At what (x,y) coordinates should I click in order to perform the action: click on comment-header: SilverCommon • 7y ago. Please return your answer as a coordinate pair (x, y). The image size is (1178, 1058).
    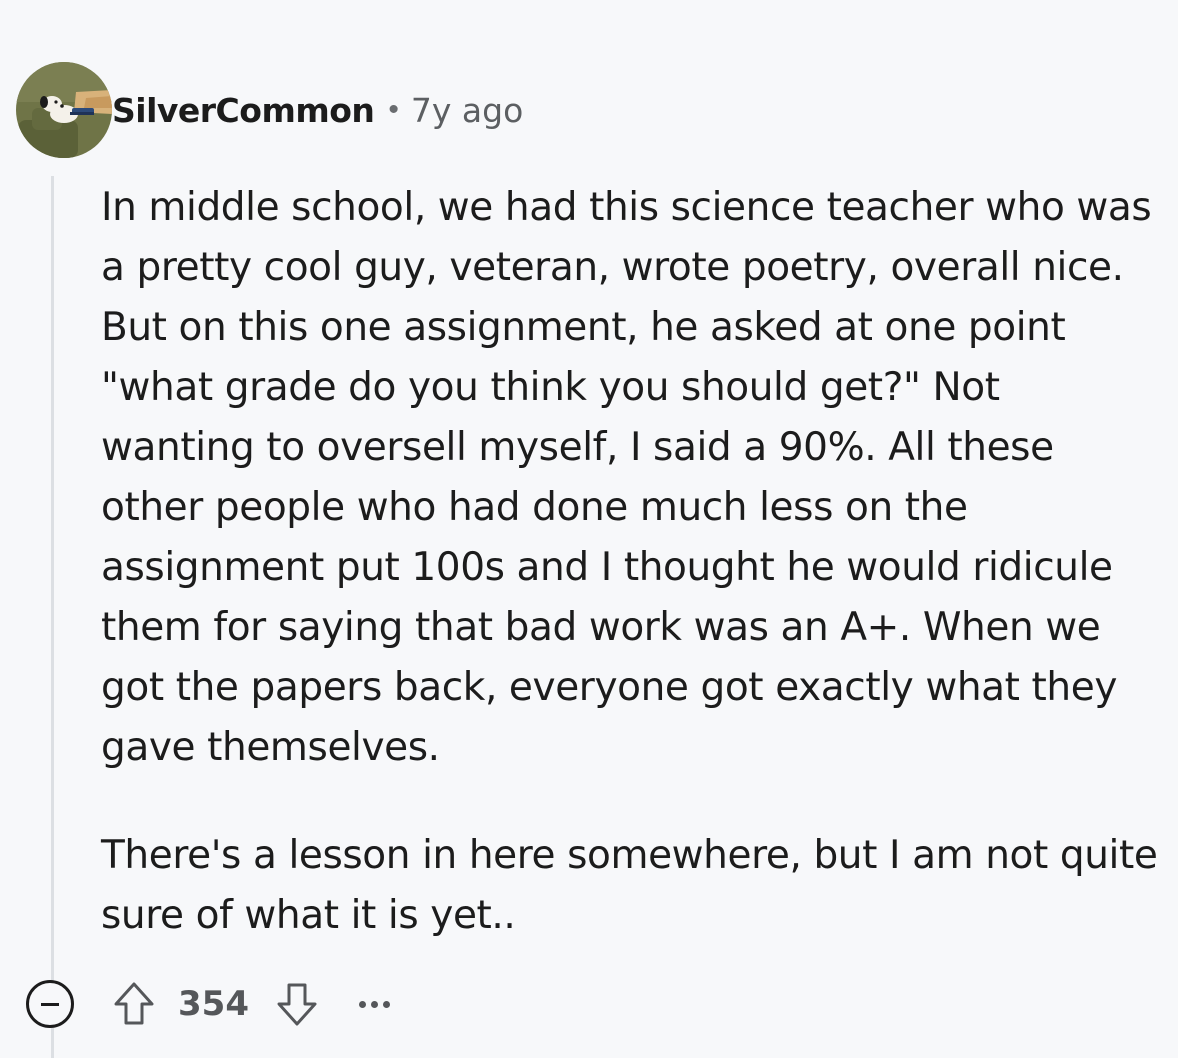
    Looking at the image, I should click on (269, 110).